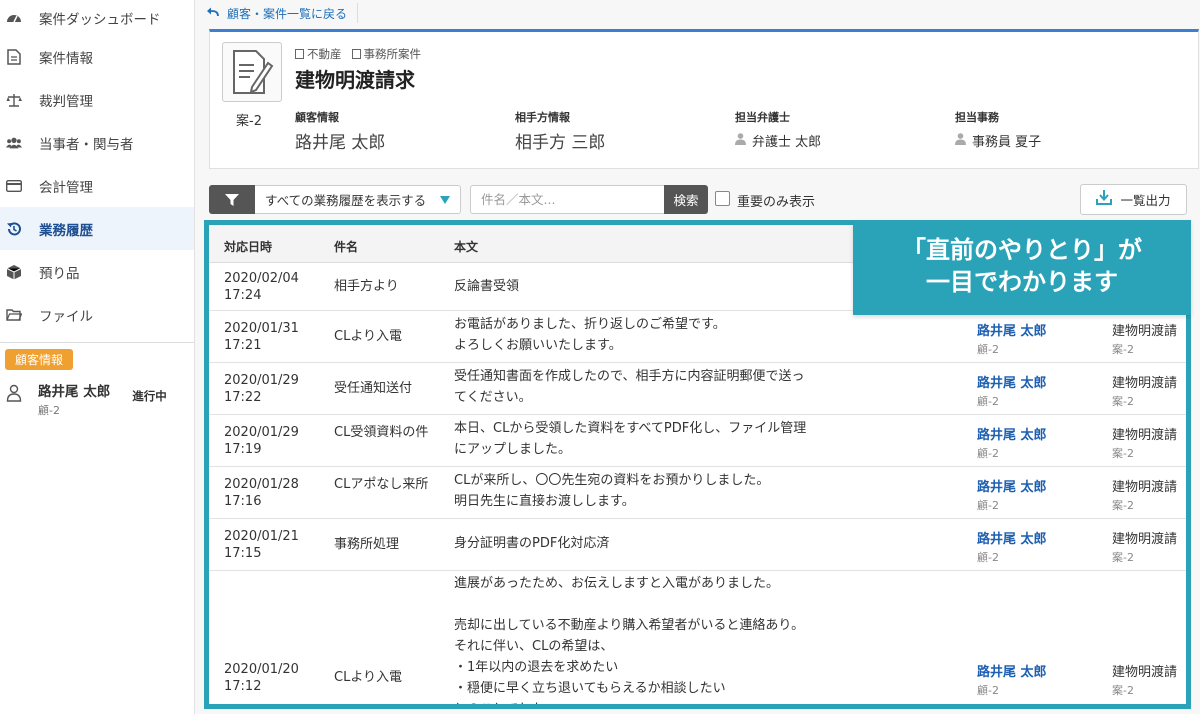 This screenshot has width=1200, height=714. I want to click on filter-button, so click(232, 199).